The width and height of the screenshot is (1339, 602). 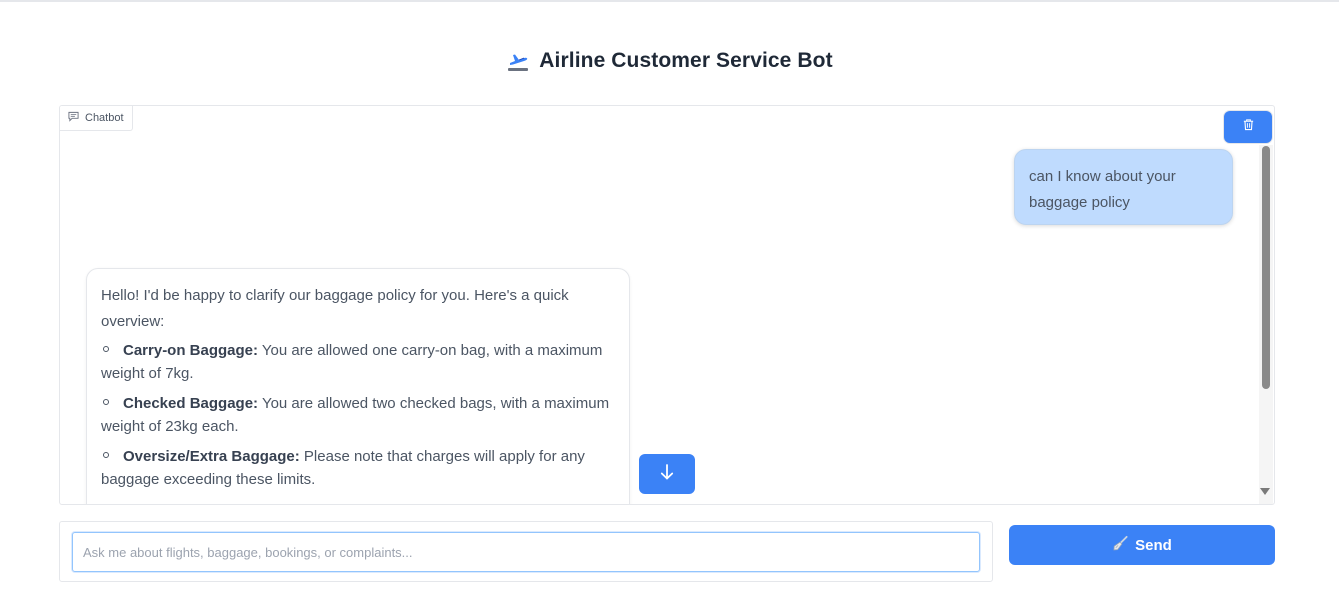 I want to click on broom-icon, so click(x=1120, y=545).